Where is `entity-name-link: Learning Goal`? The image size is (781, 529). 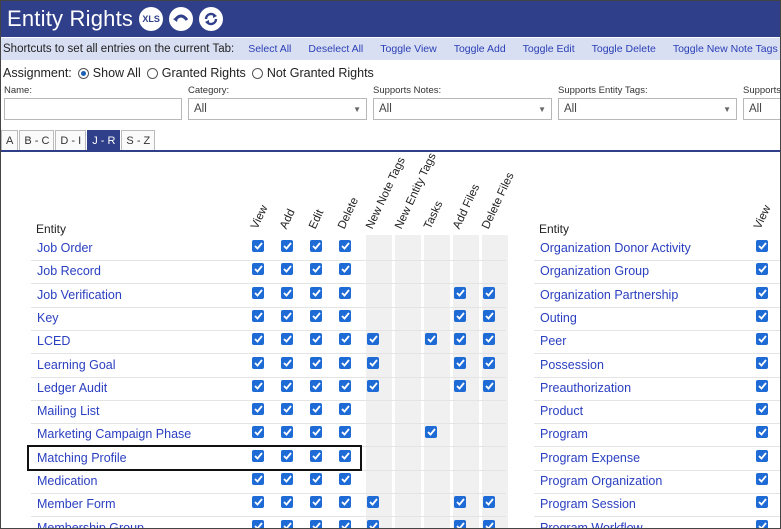
entity-name-link: Learning Goal is located at coordinates (76, 365).